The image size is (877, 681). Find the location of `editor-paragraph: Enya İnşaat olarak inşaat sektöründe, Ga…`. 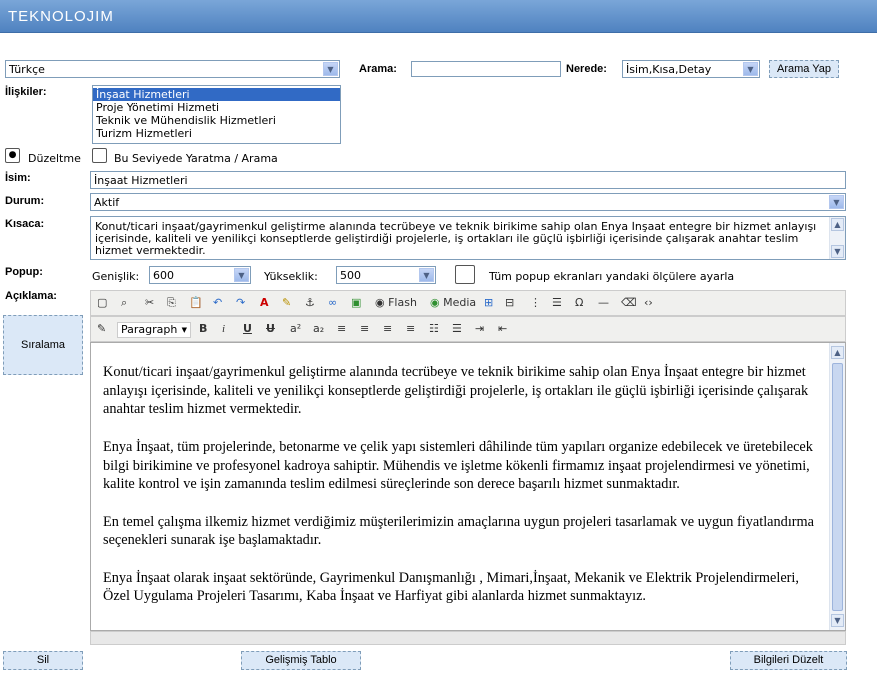

editor-paragraph: Enya İnşaat olarak inşaat sektöründe, Ga… is located at coordinates (451, 587).